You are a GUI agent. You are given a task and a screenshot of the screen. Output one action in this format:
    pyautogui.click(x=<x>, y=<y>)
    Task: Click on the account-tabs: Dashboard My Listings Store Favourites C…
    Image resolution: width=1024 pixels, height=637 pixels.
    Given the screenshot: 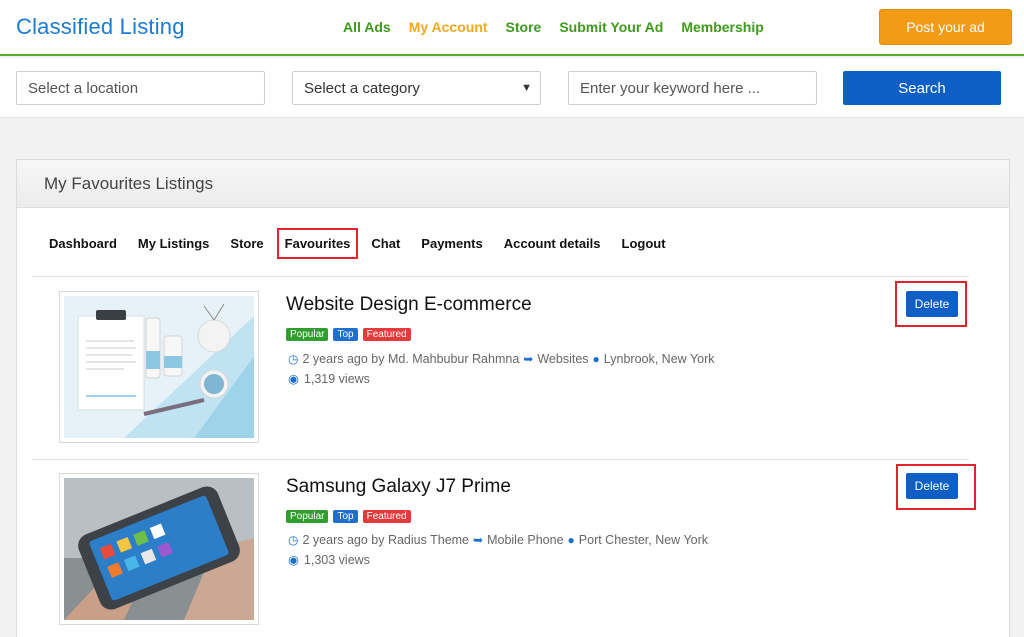 What is the action you would take?
    pyautogui.click(x=357, y=243)
    